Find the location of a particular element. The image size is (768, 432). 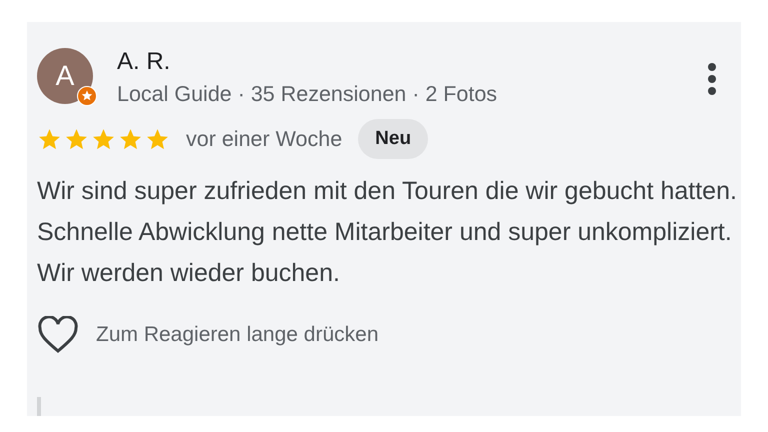

review-time: vor einer Woche is located at coordinates (264, 139).